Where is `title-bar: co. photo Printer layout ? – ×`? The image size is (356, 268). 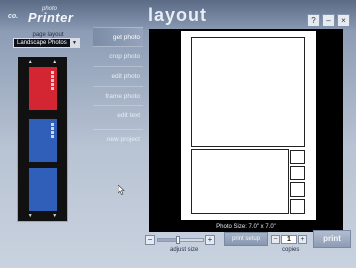
title-bar: co. photo Printer layout ? – × is located at coordinates (178, 15).